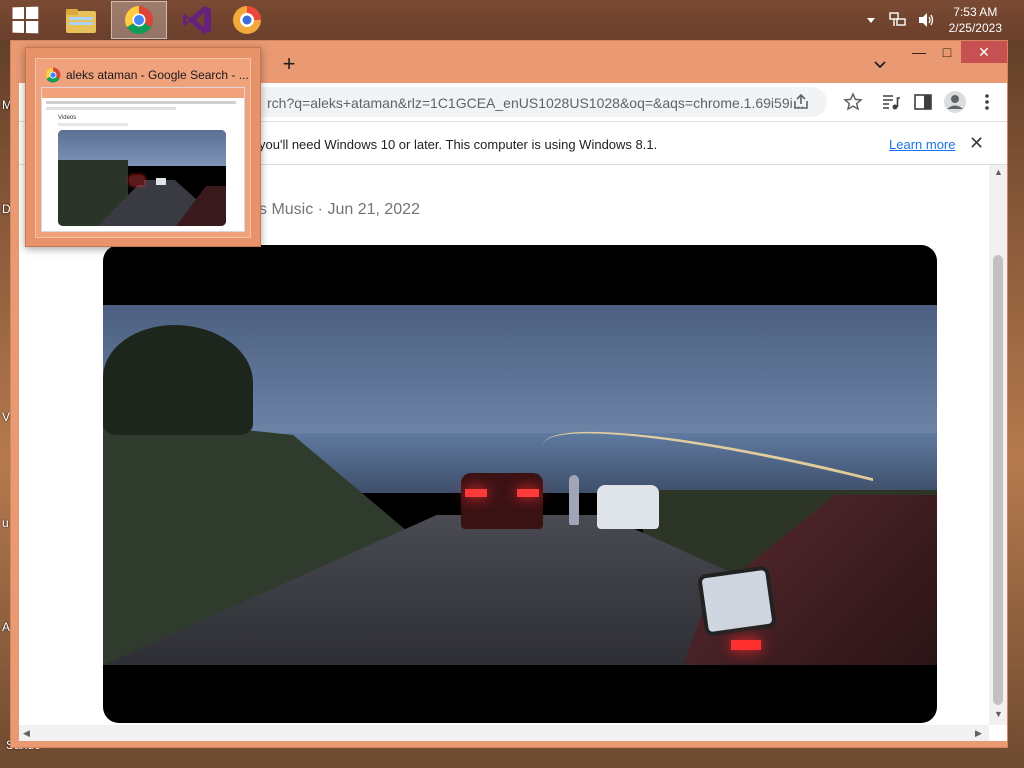  What do you see at coordinates (976, 143) in the screenshot?
I see `infobar-close-button: ✕` at bounding box center [976, 143].